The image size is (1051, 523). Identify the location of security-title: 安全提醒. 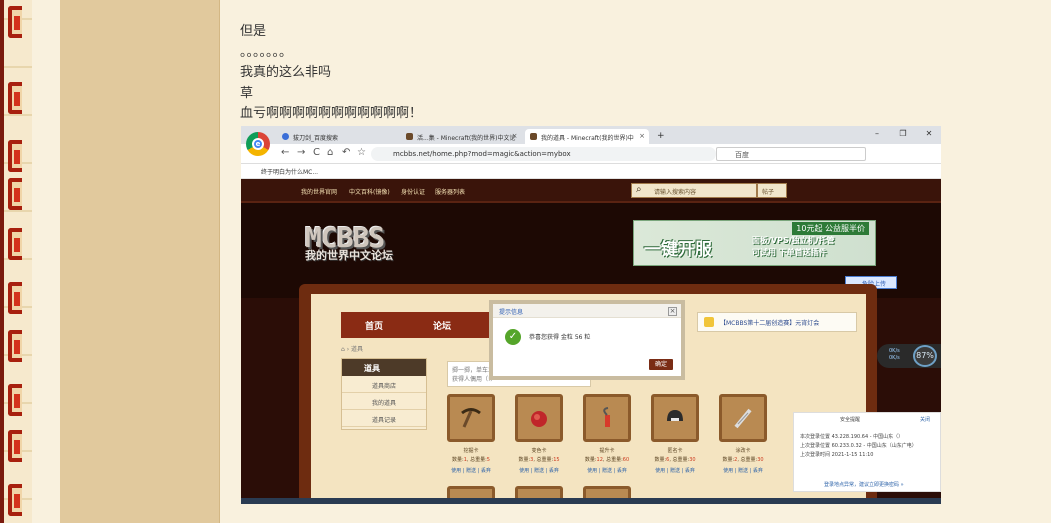
(850, 420).